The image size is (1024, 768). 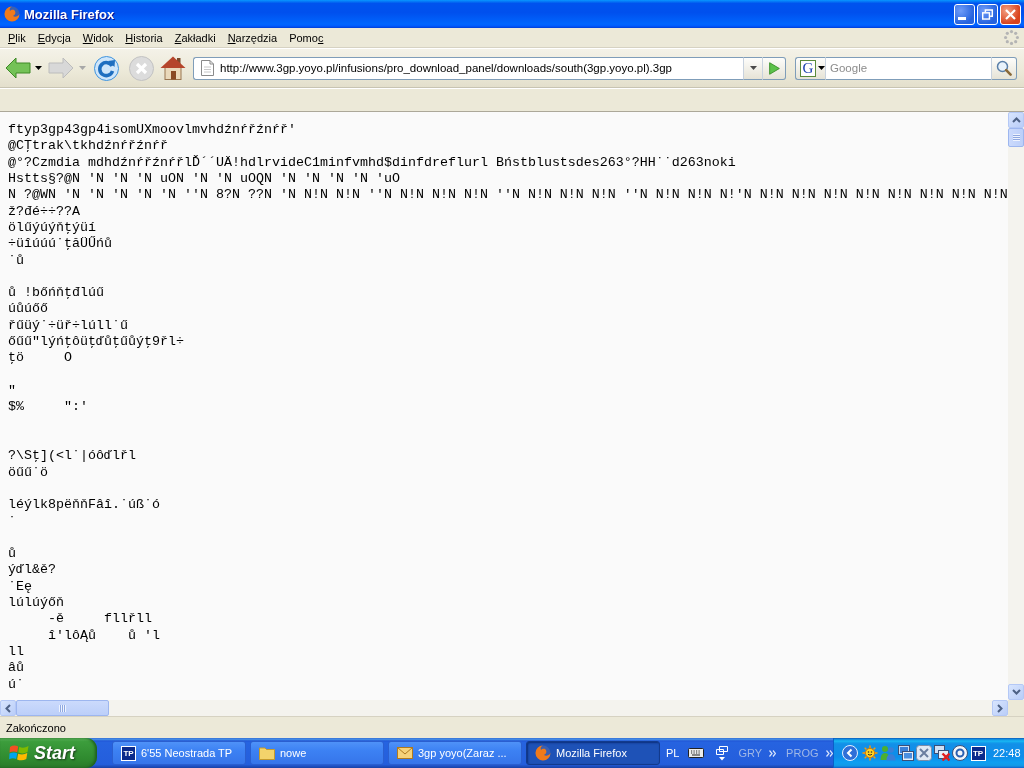 I want to click on search-icon, so click(x=1004, y=68).